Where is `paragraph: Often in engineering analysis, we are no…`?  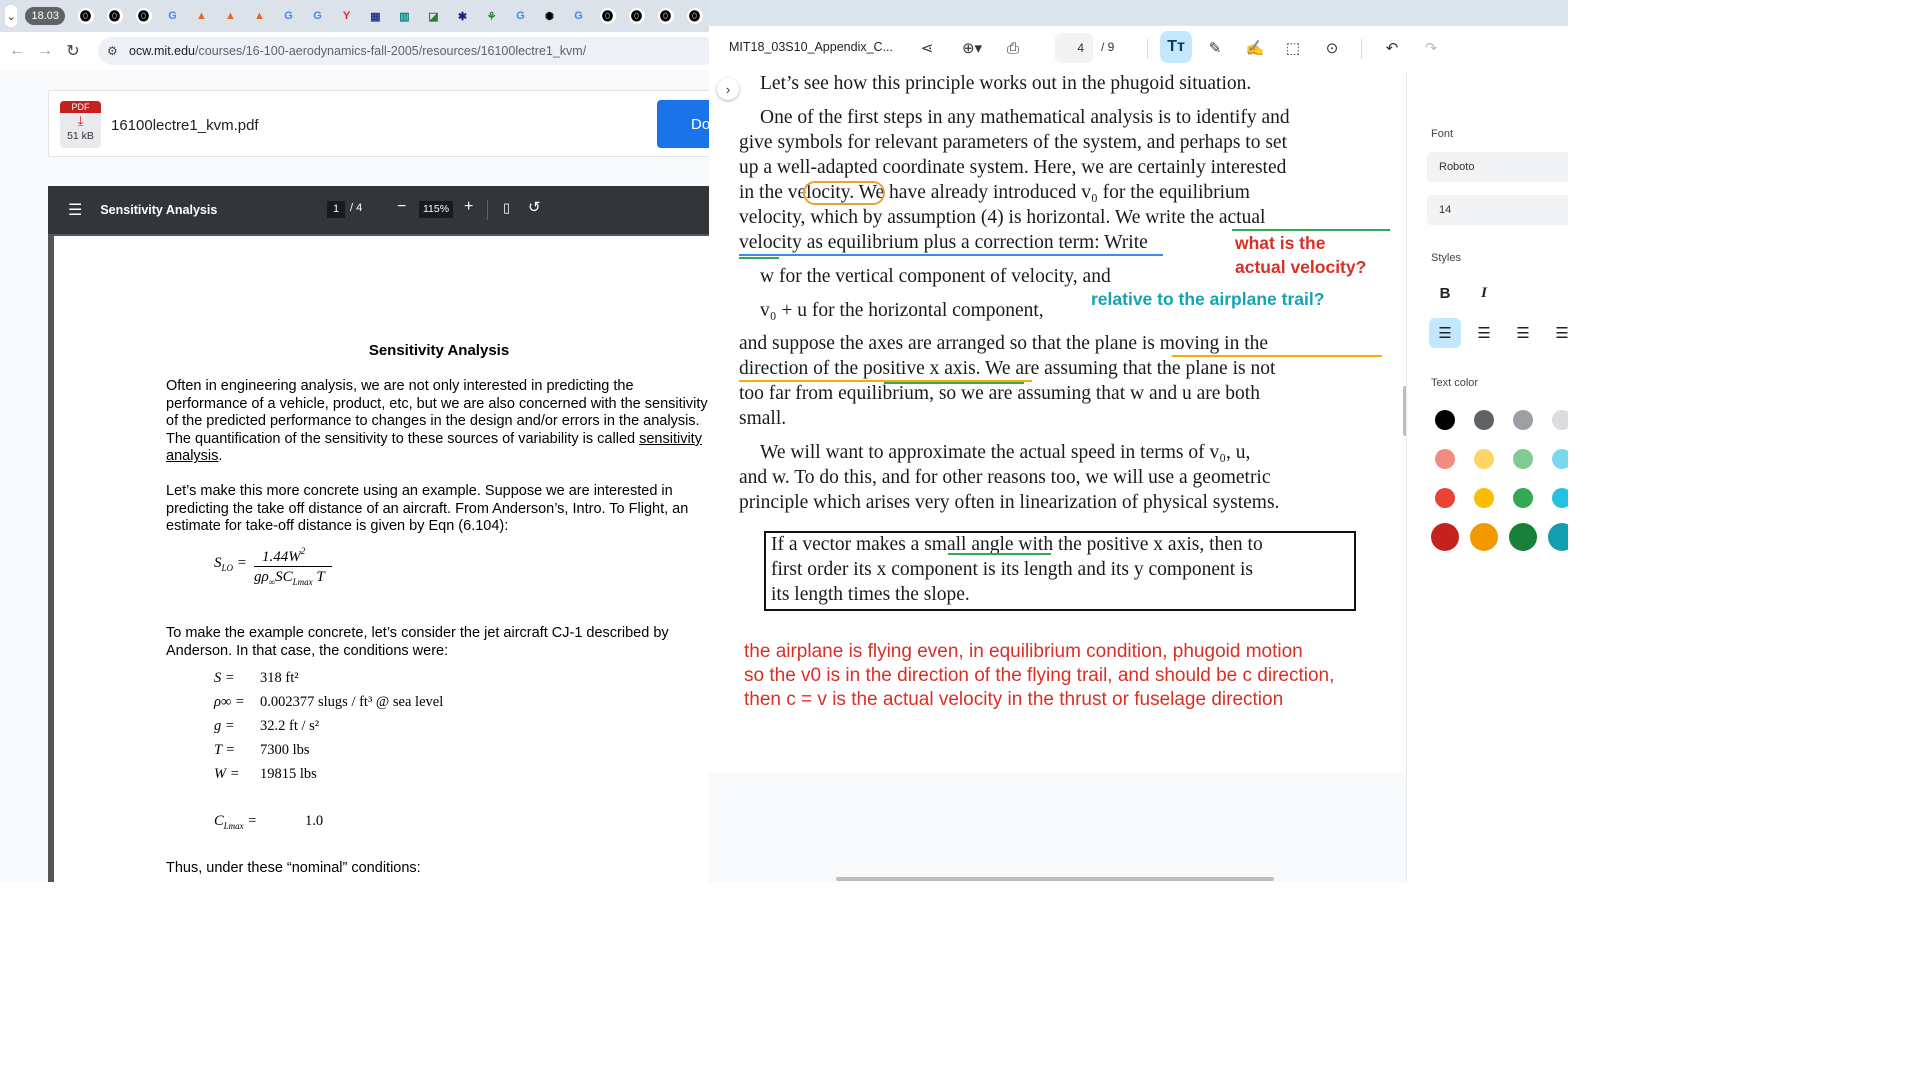
paragraph: Often in engineering analysis, we are no… is located at coordinates (437, 422).